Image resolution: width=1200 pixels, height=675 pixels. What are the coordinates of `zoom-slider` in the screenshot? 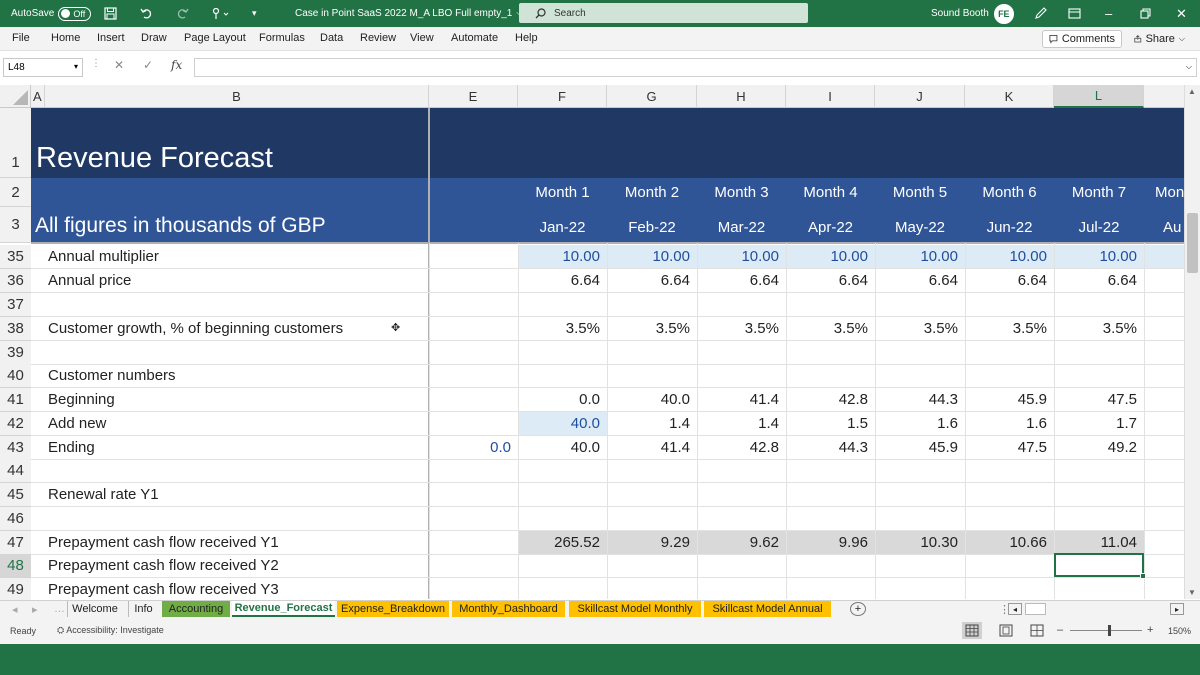 It's located at (1106, 630).